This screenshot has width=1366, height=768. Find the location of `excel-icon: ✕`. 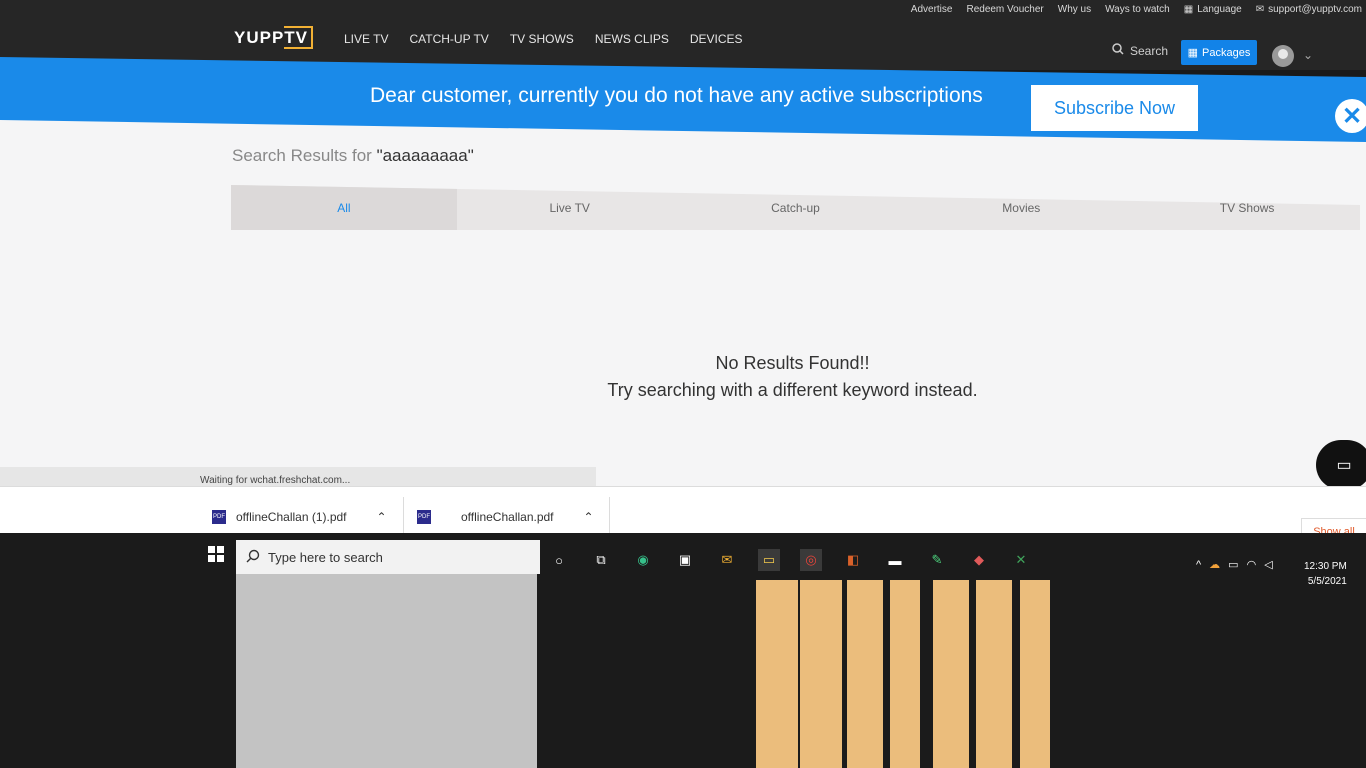

excel-icon: ✕ is located at coordinates (1021, 560).